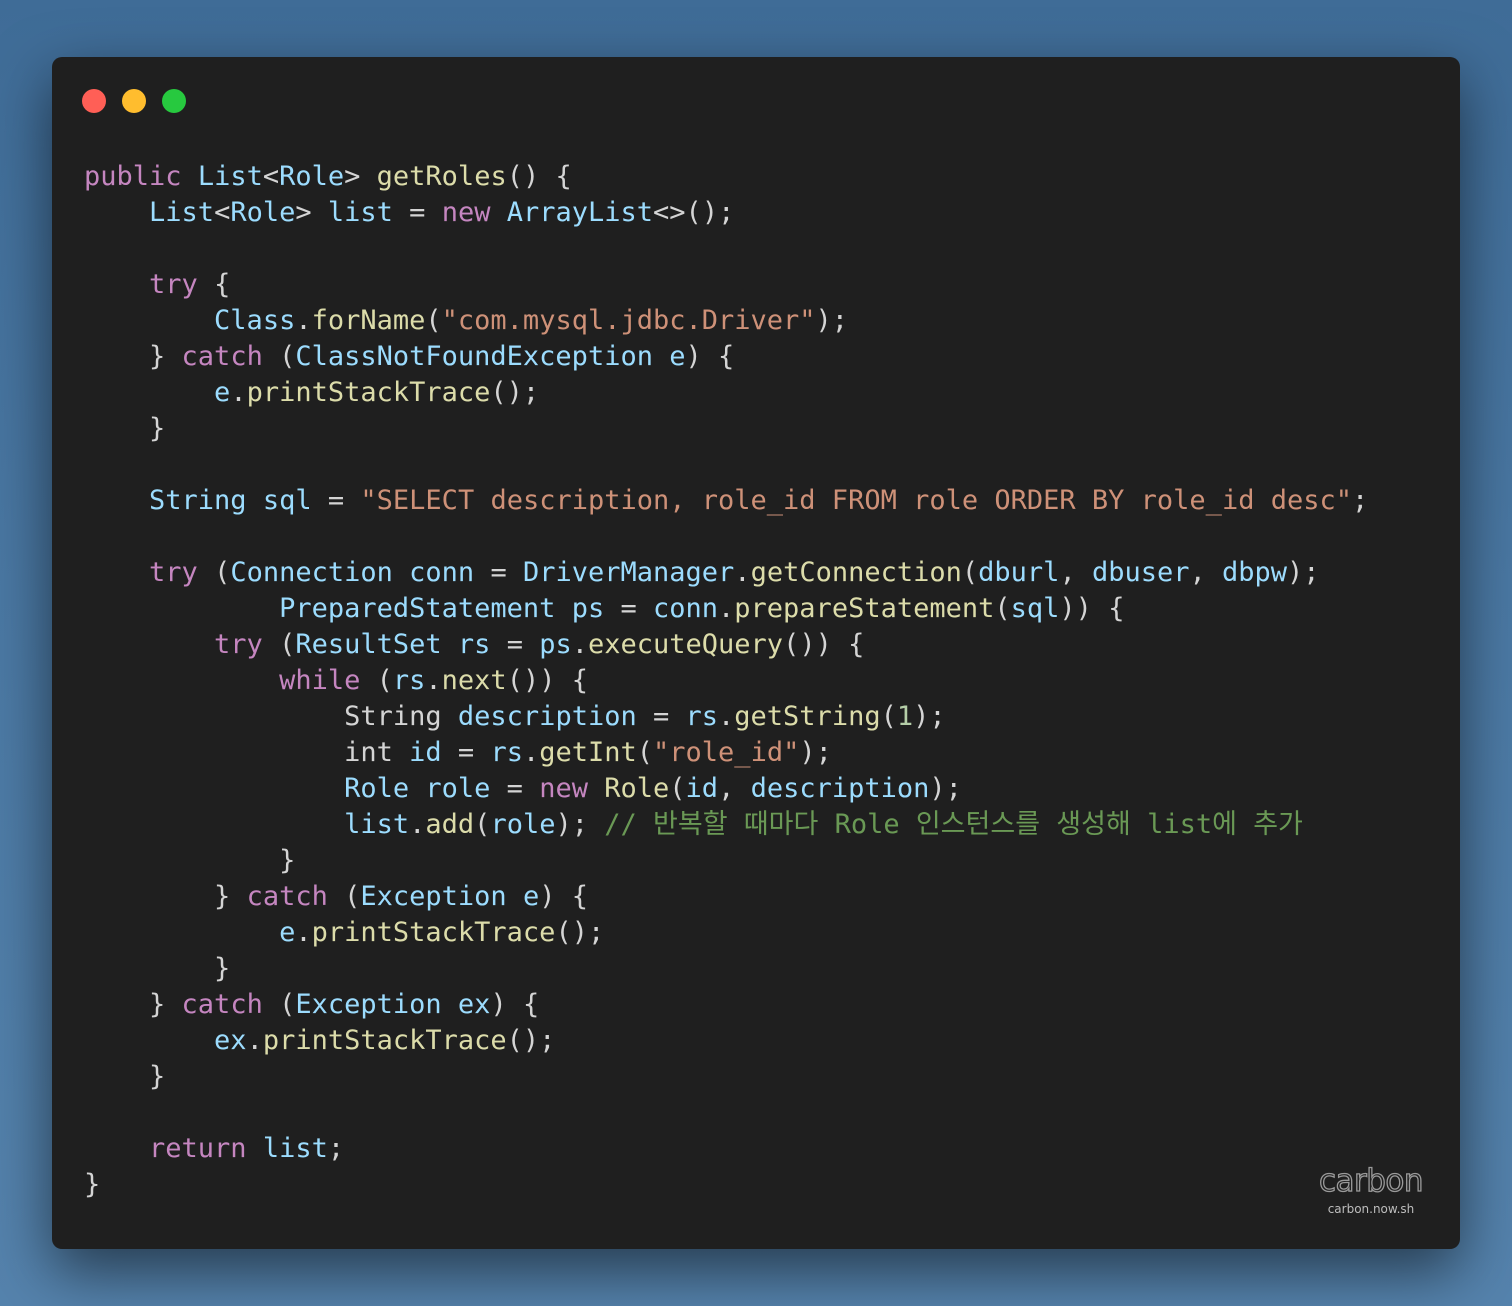 Image resolution: width=1512 pixels, height=1306 pixels. What do you see at coordinates (726, 357) in the screenshot?
I see `code-line: } catch (ClassNotFoundException e) {` at bounding box center [726, 357].